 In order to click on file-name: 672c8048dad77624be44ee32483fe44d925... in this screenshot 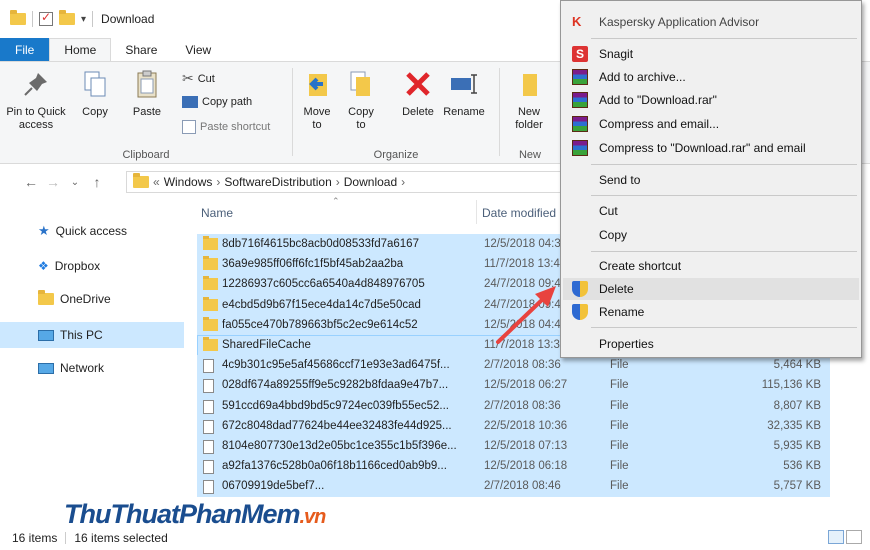, I will do `click(337, 425)`.